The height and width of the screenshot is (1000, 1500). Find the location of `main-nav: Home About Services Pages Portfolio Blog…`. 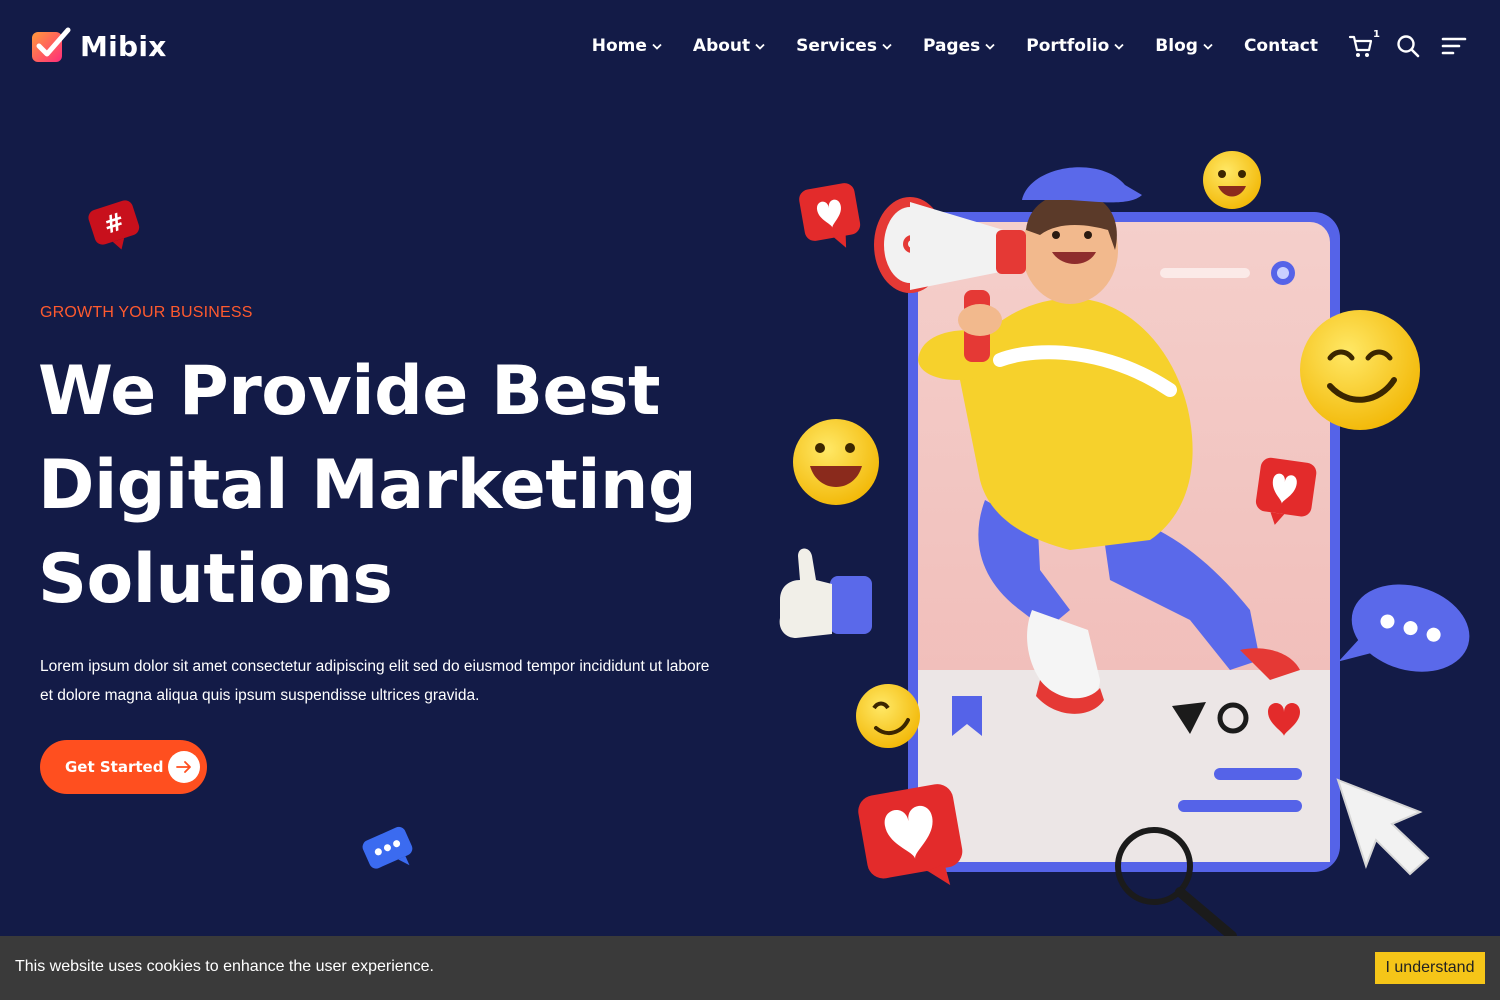

main-nav: Home About Services Pages Portfolio Blog… is located at coordinates (955, 46).